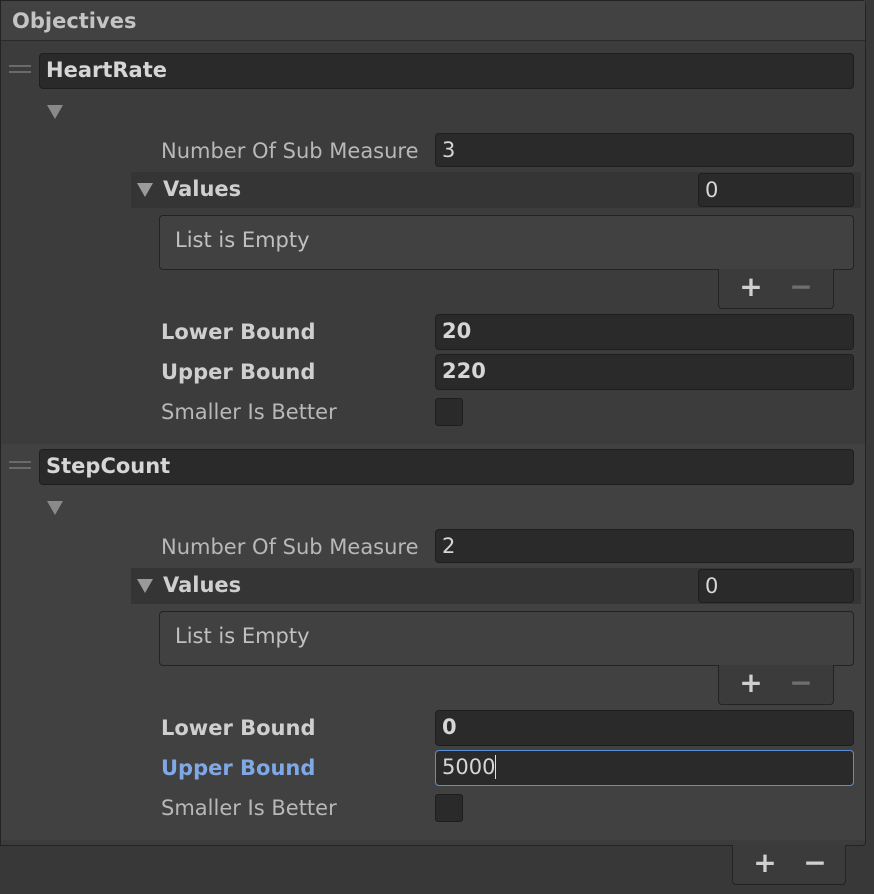 Image resolution: width=874 pixels, height=894 pixels. I want to click on lower-bound-field: 0, so click(644, 728).